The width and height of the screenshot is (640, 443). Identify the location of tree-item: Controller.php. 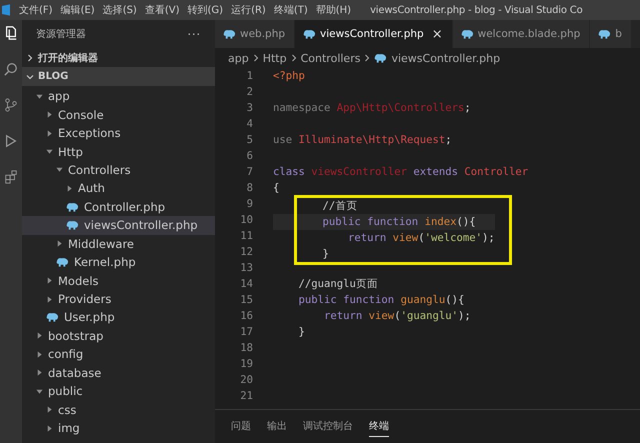
(118, 207).